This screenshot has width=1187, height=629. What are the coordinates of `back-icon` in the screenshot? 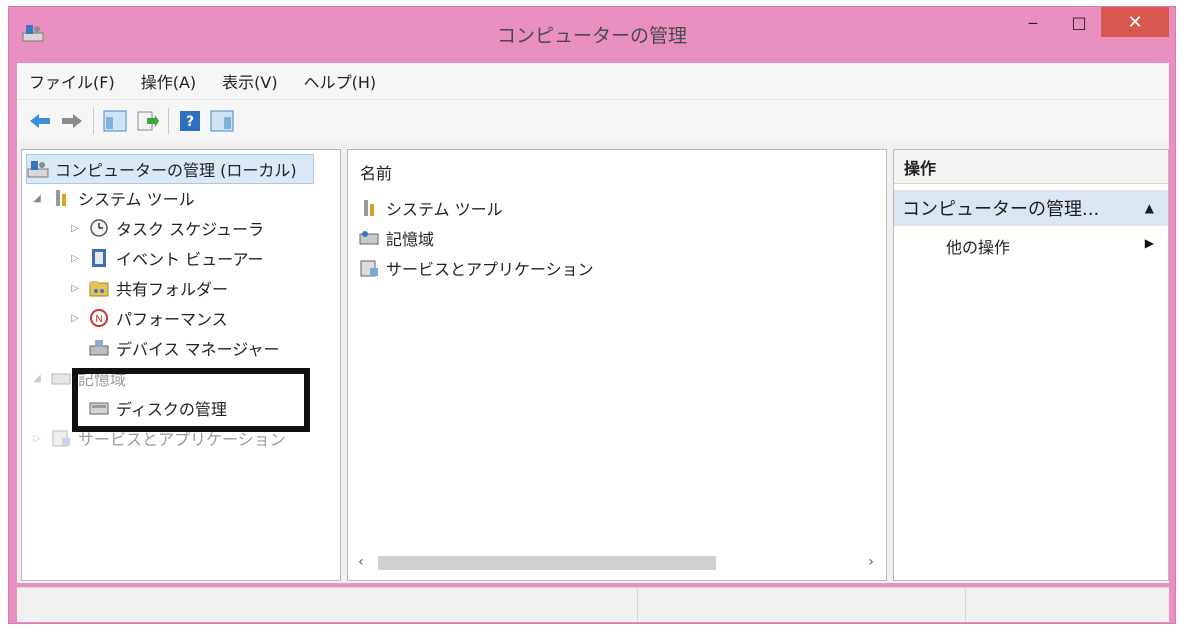 It's located at (40, 121).